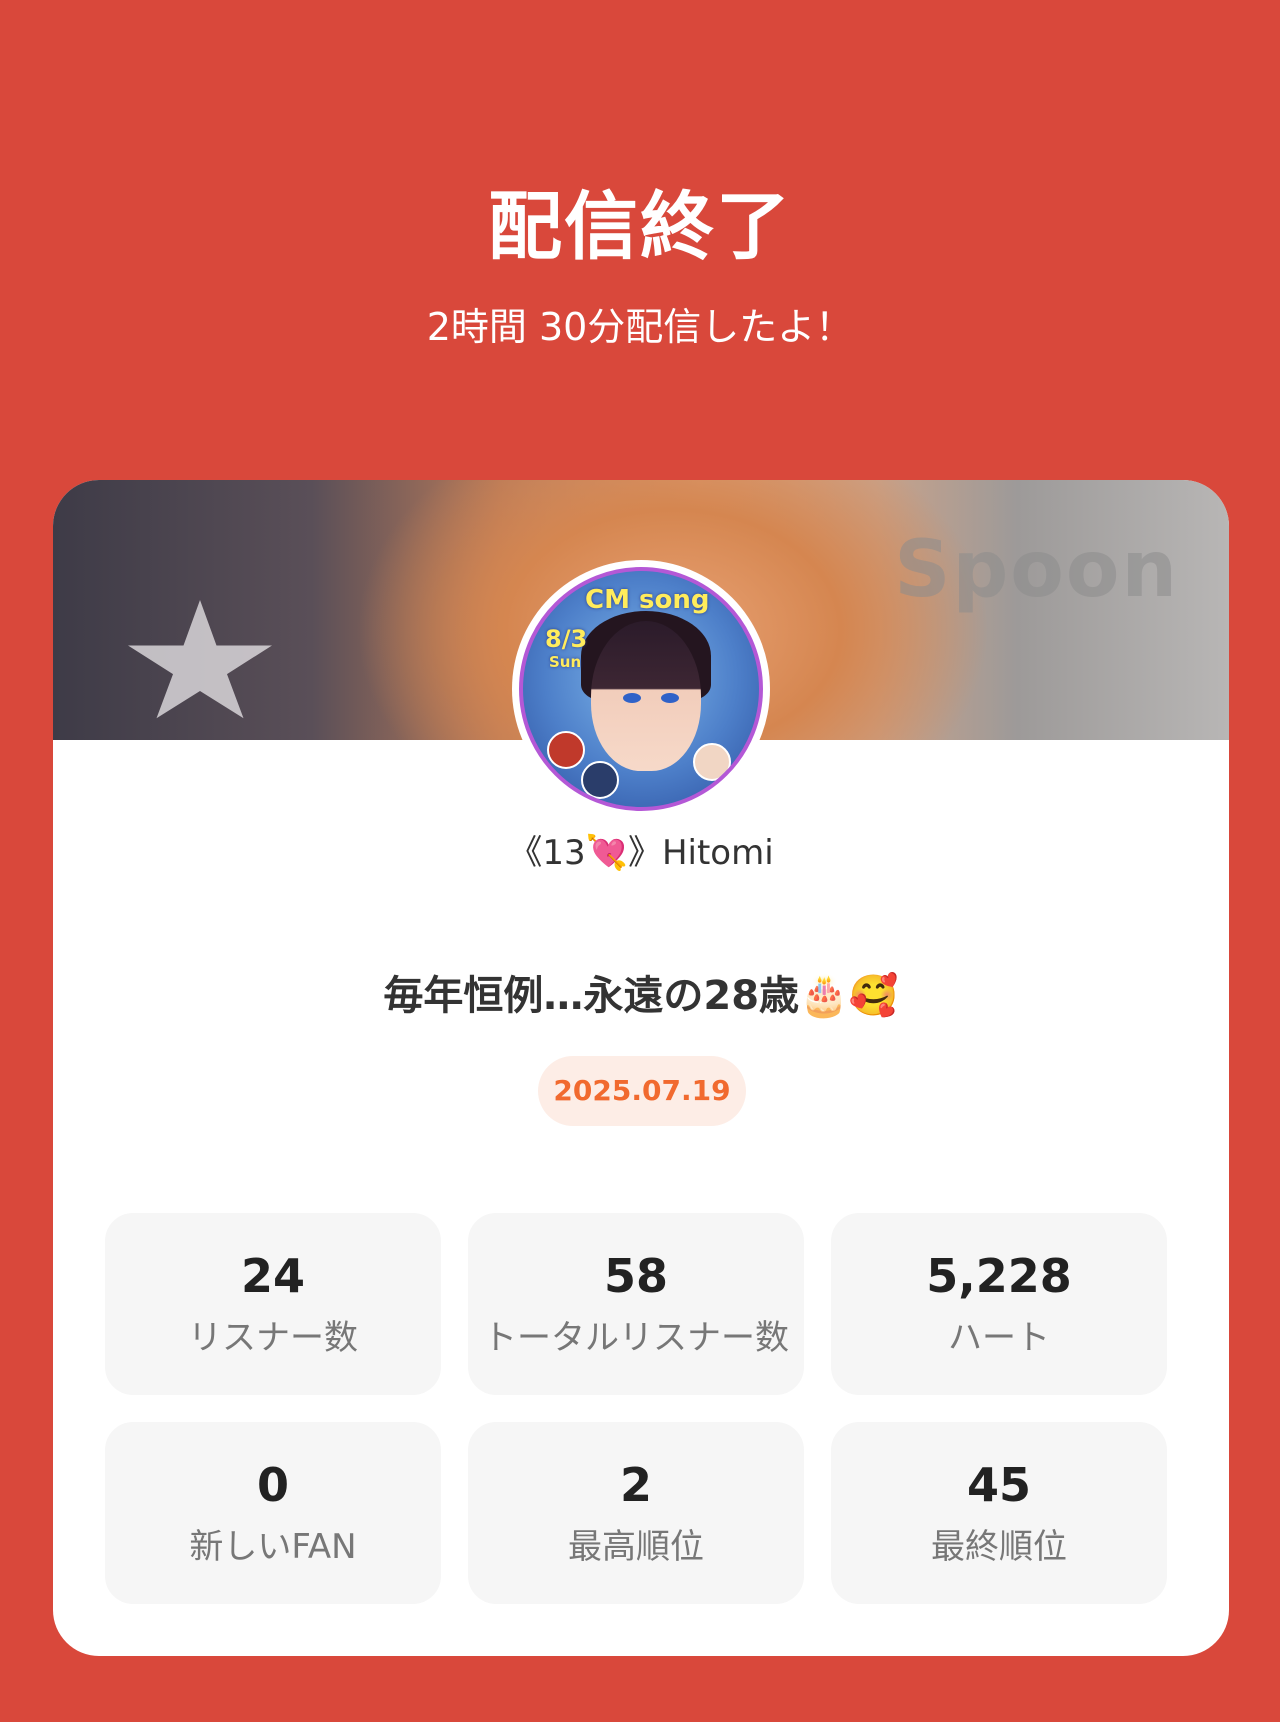 The height and width of the screenshot is (1722, 1280). What do you see at coordinates (273, 1338) in the screenshot?
I see `stat-label: リスナー数` at bounding box center [273, 1338].